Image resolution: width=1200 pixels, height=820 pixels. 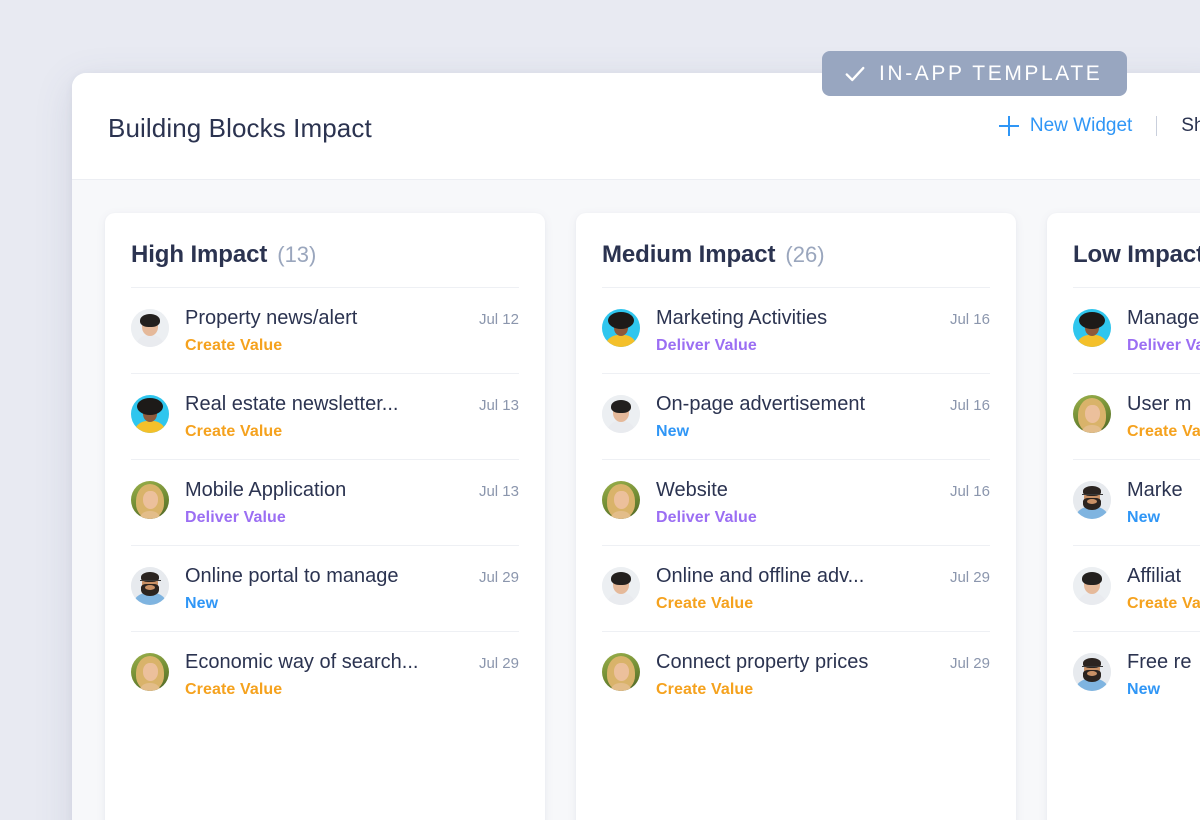 What do you see at coordinates (761, 404) in the screenshot?
I see `task-title: On-page advertisement` at bounding box center [761, 404].